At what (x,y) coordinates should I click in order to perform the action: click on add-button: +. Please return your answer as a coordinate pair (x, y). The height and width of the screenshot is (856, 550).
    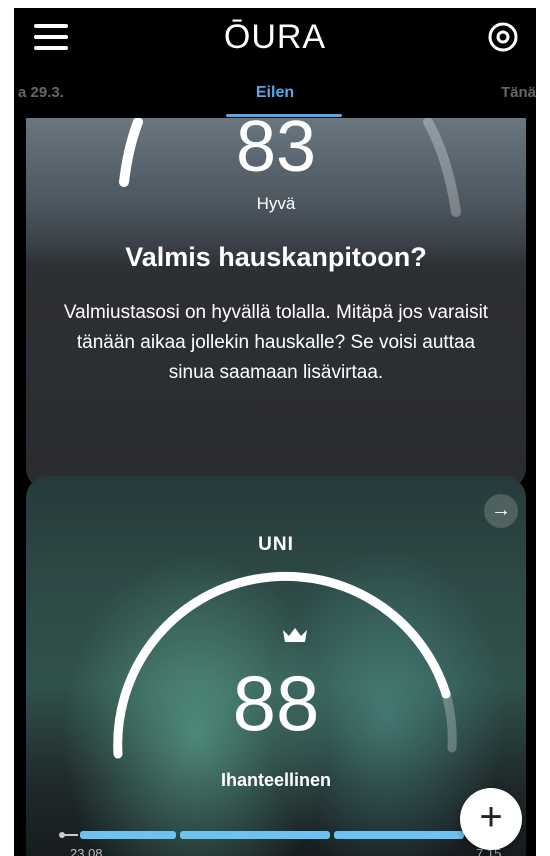
    Looking at the image, I should click on (491, 819).